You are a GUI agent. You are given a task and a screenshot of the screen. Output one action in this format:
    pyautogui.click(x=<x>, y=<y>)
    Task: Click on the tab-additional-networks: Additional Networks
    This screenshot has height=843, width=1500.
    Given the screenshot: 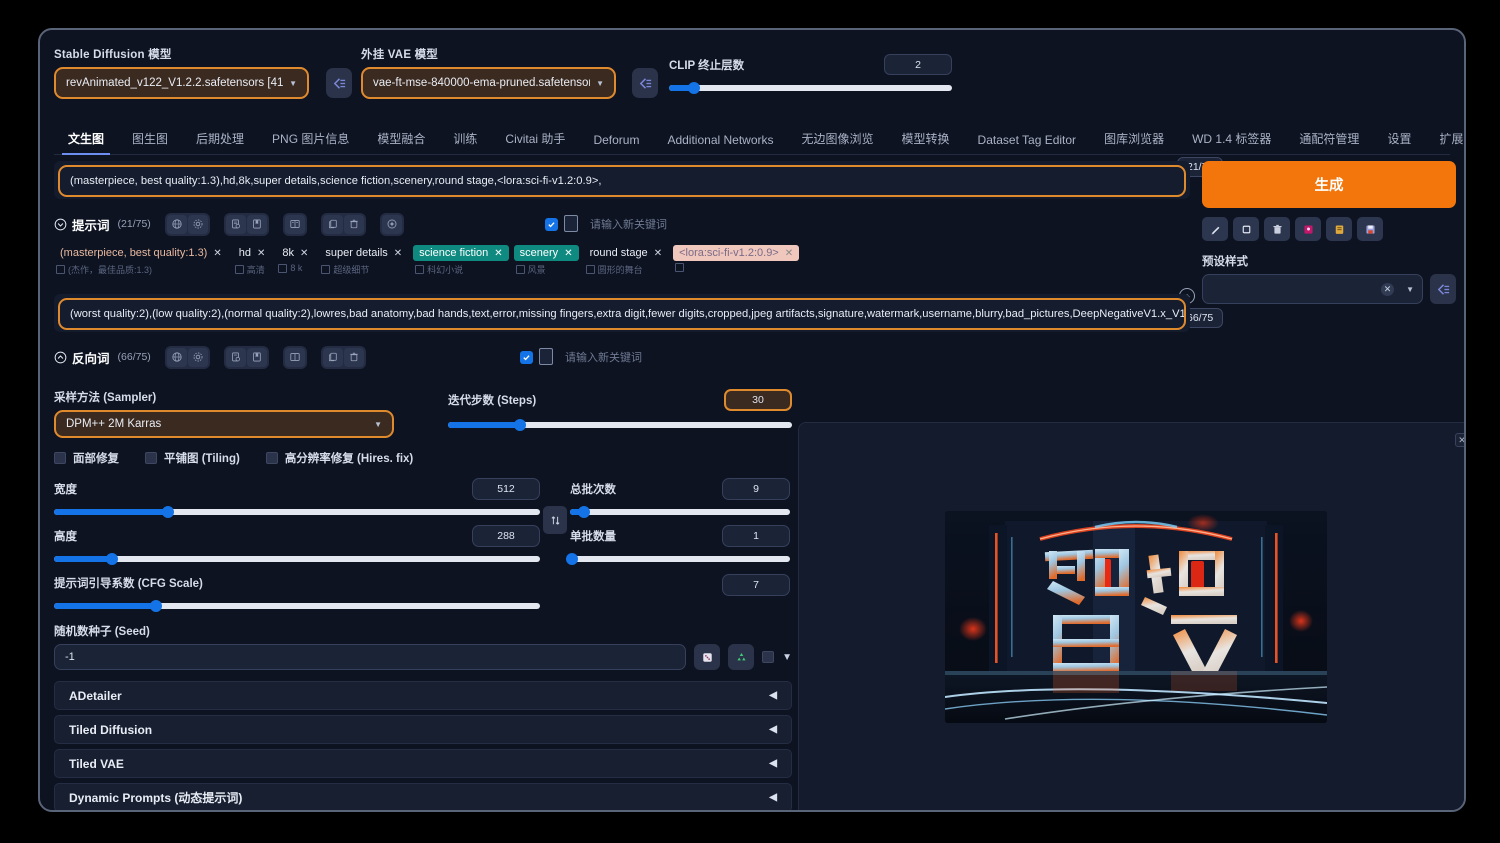 What is the action you would take?
    pyautogui.click(x=720, y=143)
    